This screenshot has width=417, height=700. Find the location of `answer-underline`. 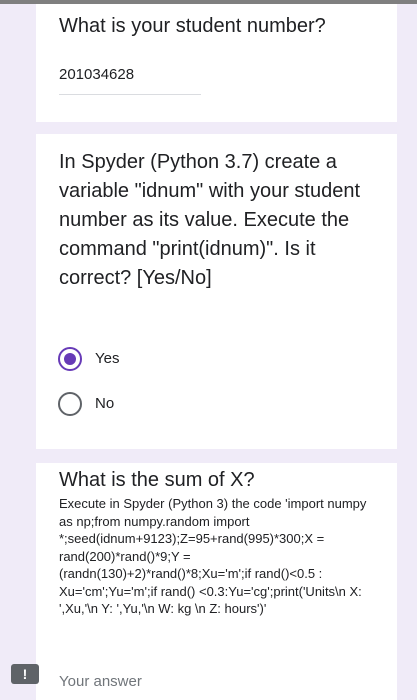

answer-underline is located at coordinates (130, 94).